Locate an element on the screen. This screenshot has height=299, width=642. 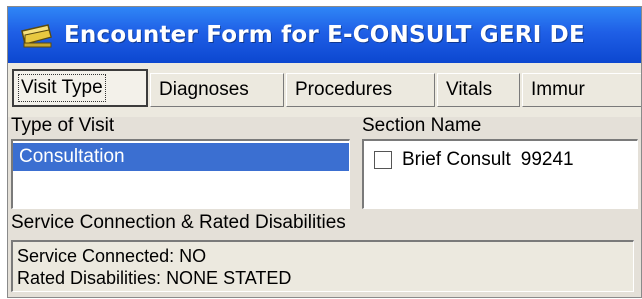
form-icon is located at coordinates (36, 36).